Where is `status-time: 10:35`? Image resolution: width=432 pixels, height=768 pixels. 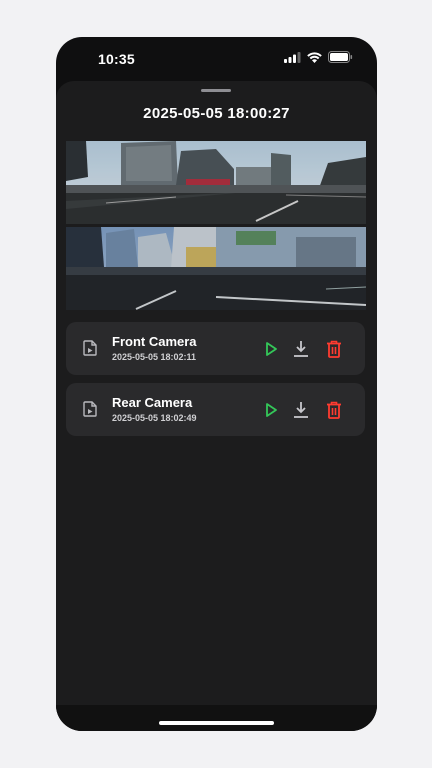 status-time: 10:35 is located at coordinates (116, 59).